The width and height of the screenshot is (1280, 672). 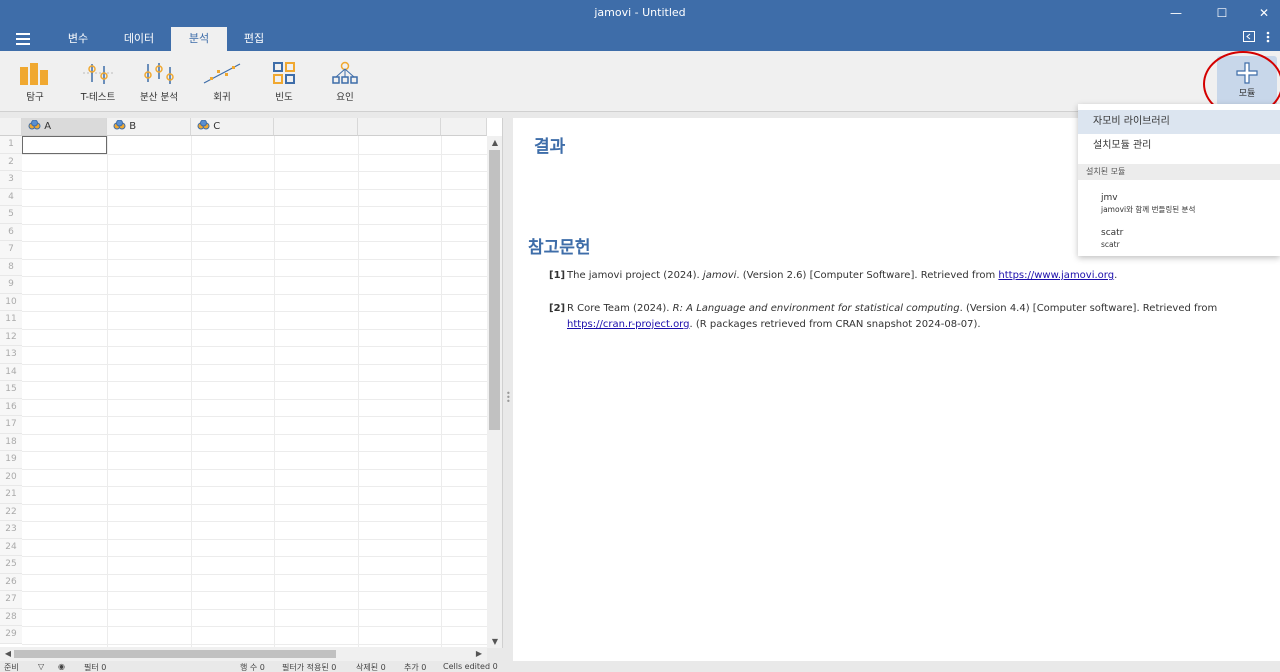 What do you see at coordinates (11, 197) in the screenshot?
I see `row-header: 4` at bounding box center [11, 197].